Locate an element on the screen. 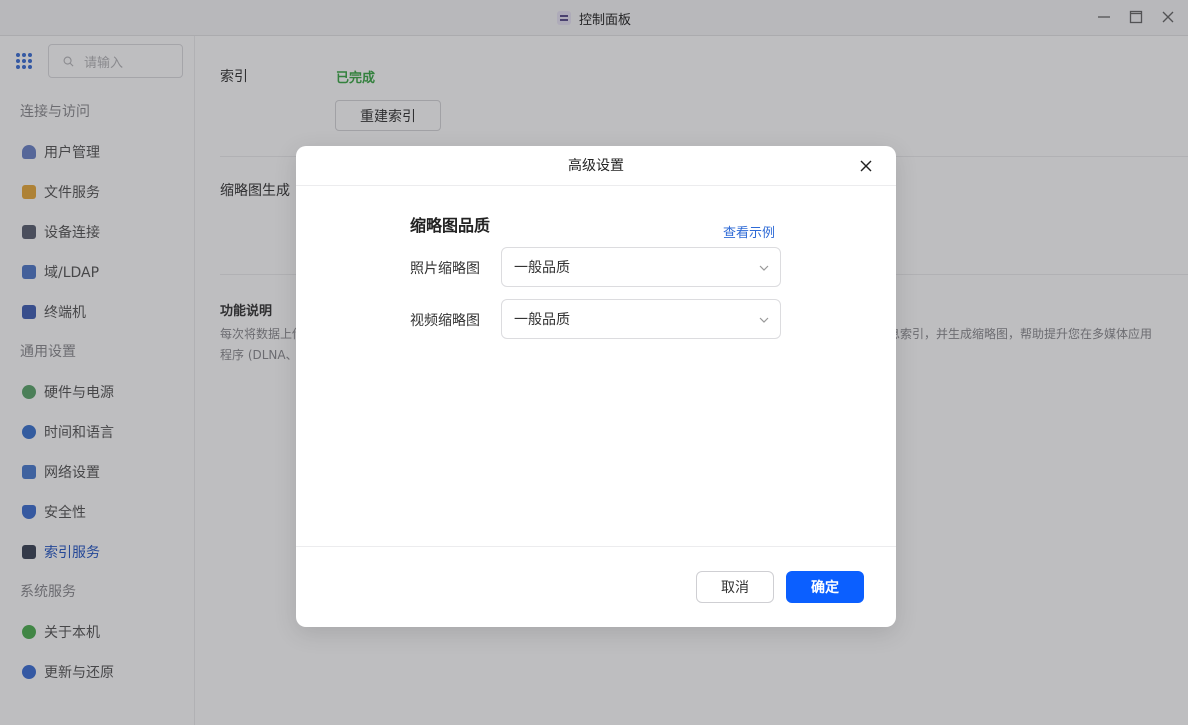 The width and height of the screenshot is (1188, 725). dialog-close-button is located at coordinates (866, 166).